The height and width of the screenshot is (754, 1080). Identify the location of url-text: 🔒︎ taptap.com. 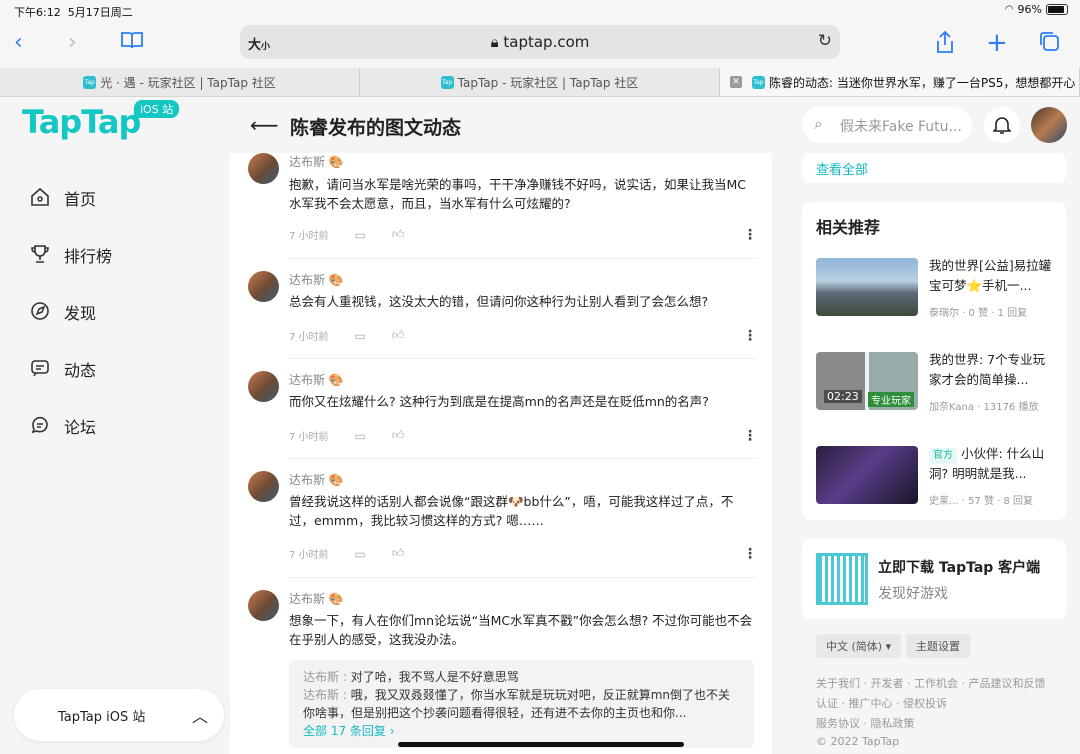
(540, 42).